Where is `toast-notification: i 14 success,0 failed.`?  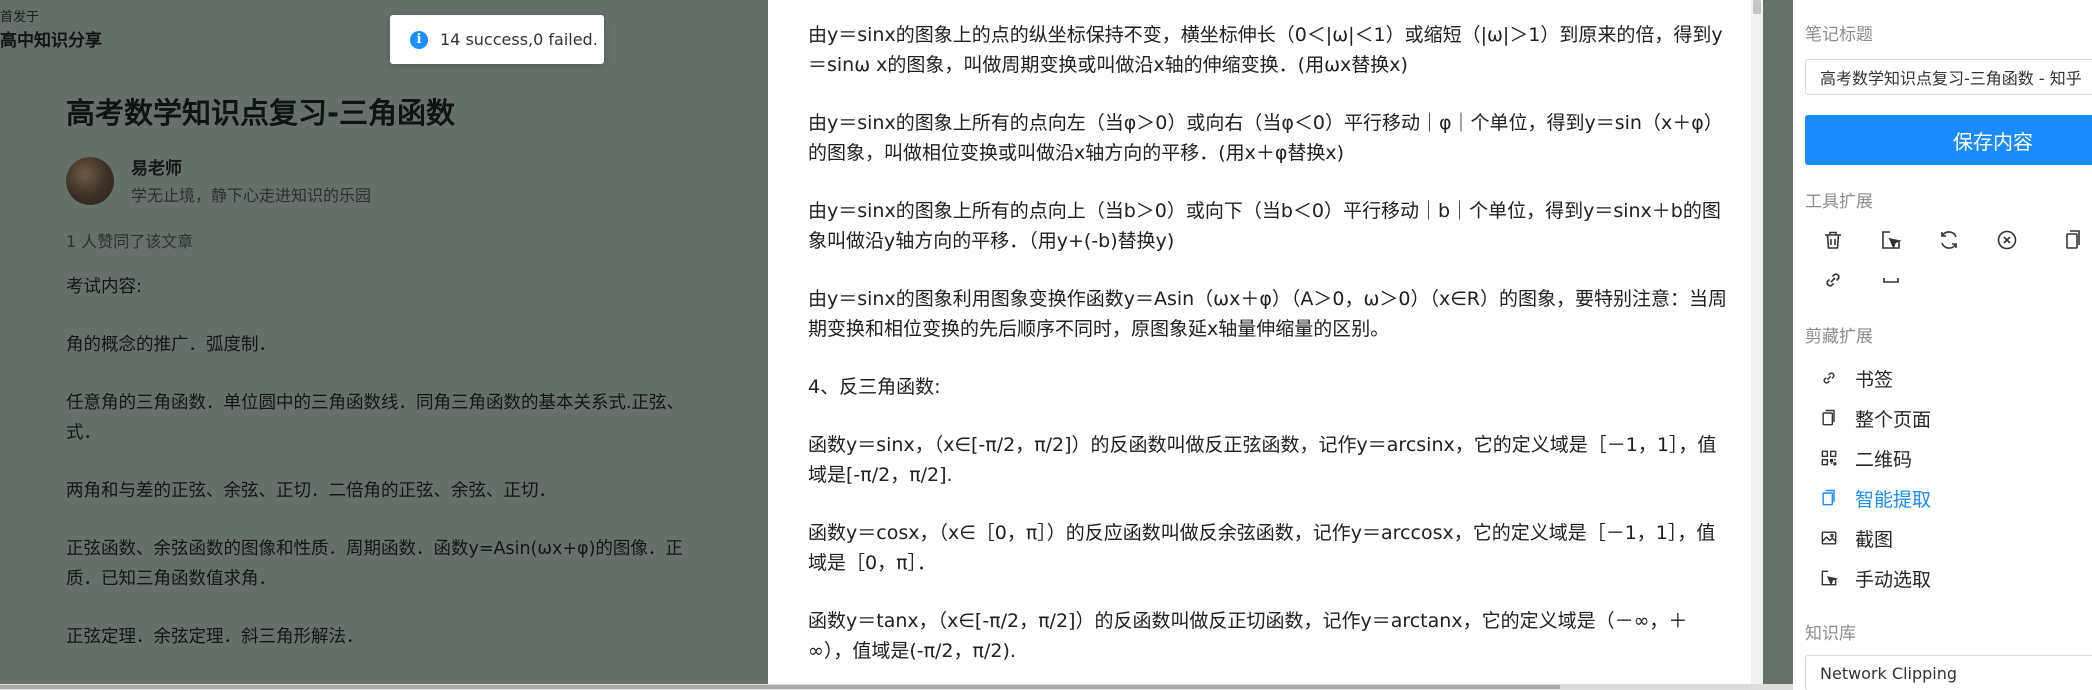 toast-notification: i 14 success,0 failed. is located at coordinates (497, 39).